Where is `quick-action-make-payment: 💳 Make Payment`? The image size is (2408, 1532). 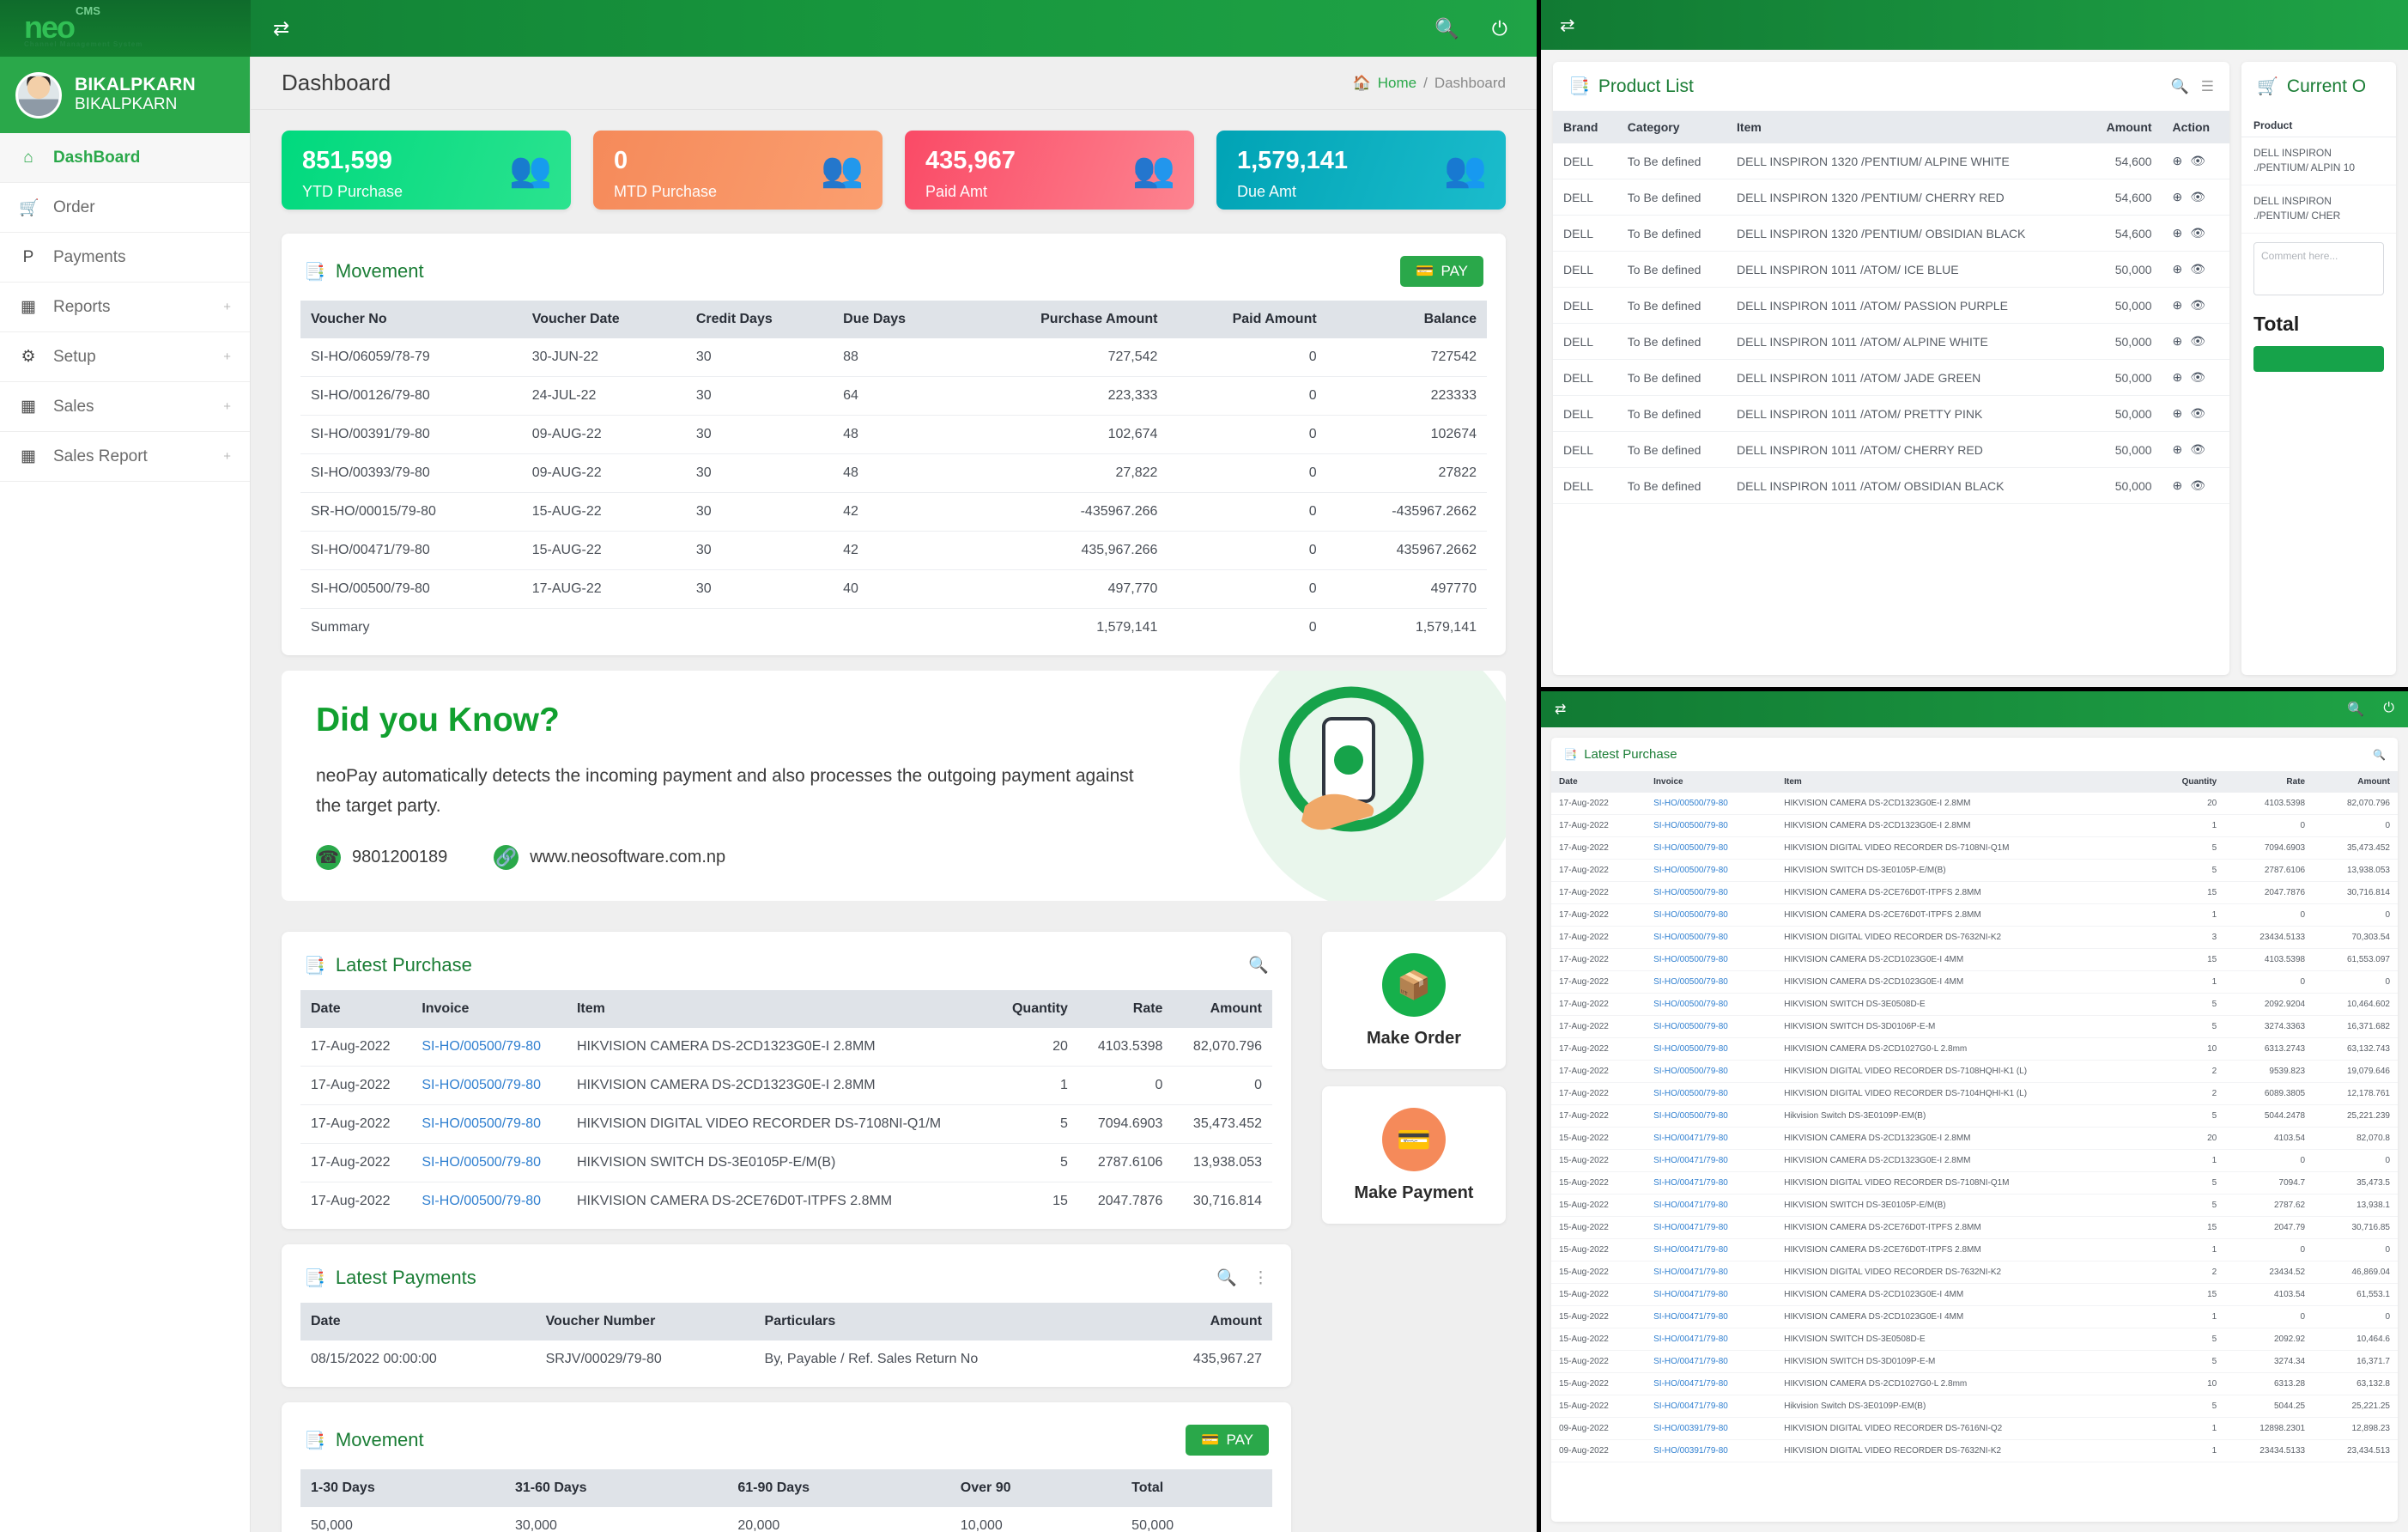 quick-action-make-payment: 💳 Make Payment is located at coordinates (1414, 1155).